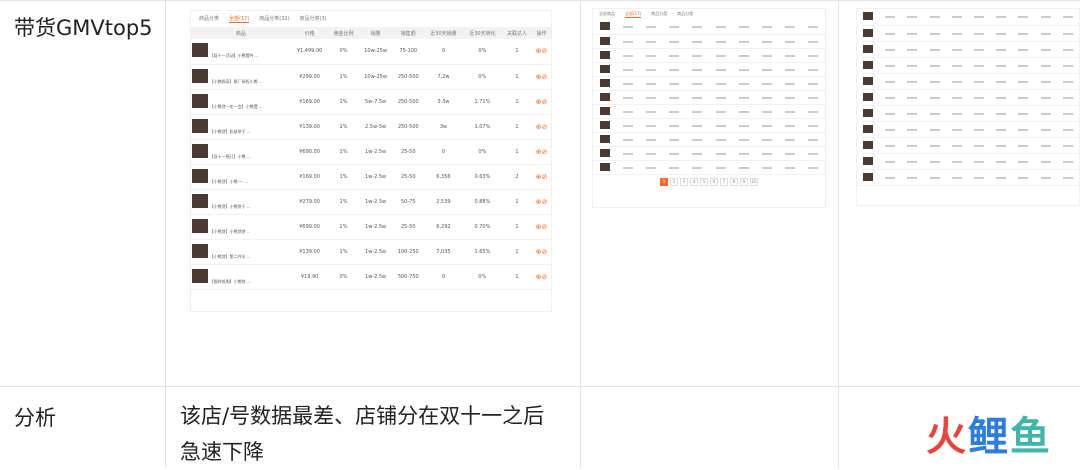 Image resolution: width=1080 pixels, height=470 pixels. What do you see at coordinates (664, 181) in the screenshot?
I see `page-button: 1` at bounding box center [664, 181].